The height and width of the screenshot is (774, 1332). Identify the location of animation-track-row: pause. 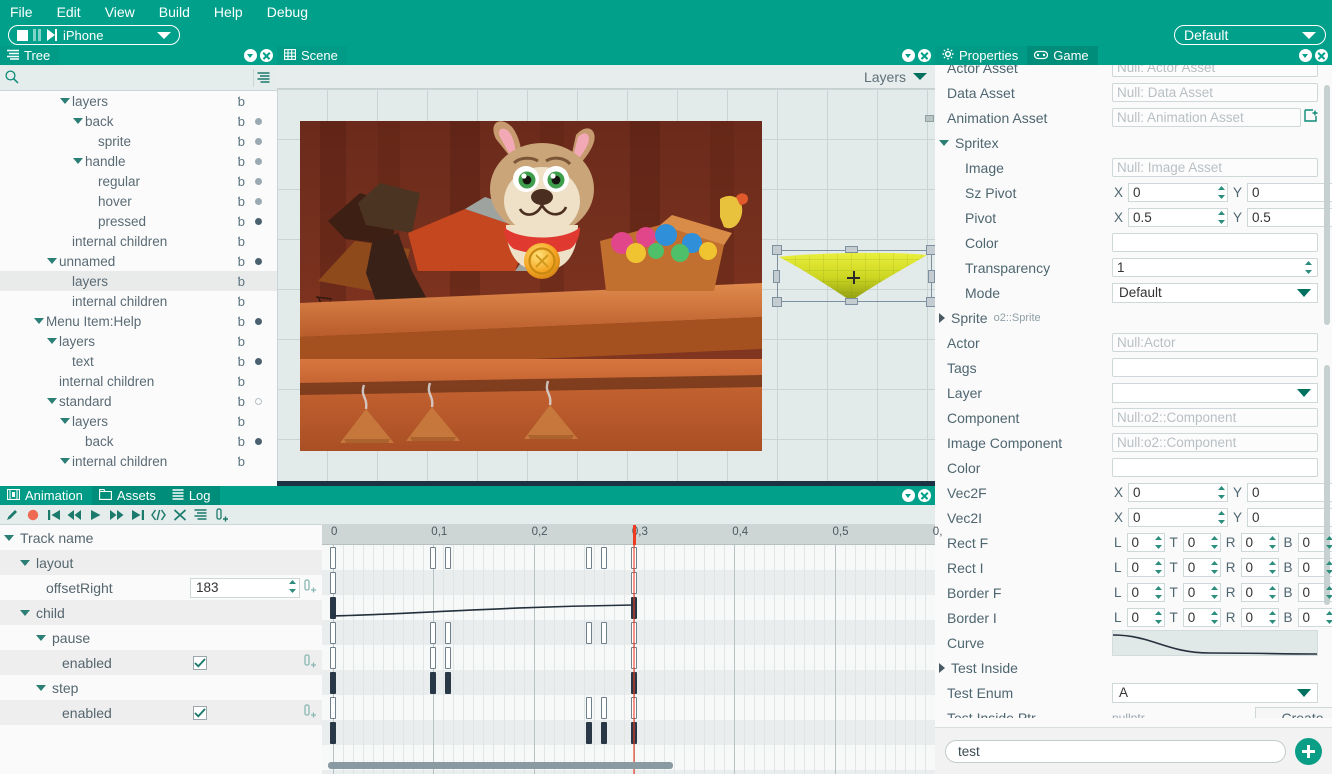
(161, 637).